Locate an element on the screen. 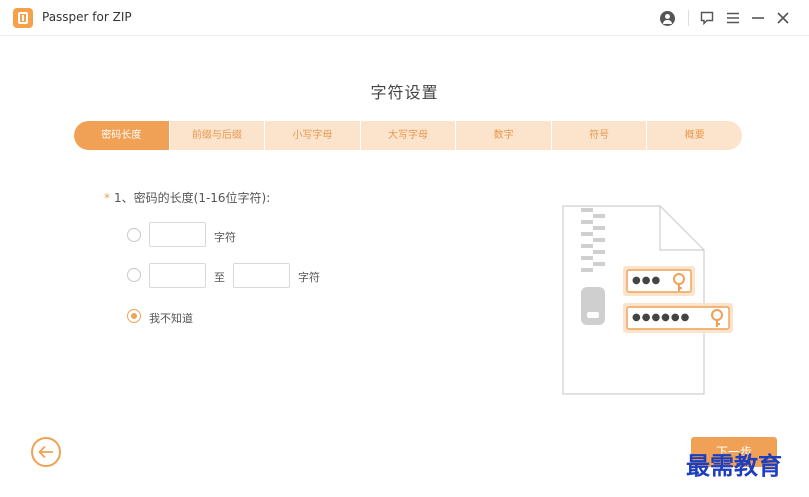  tab-uppercase: 大写字母 is located at coordinates (409, 135).